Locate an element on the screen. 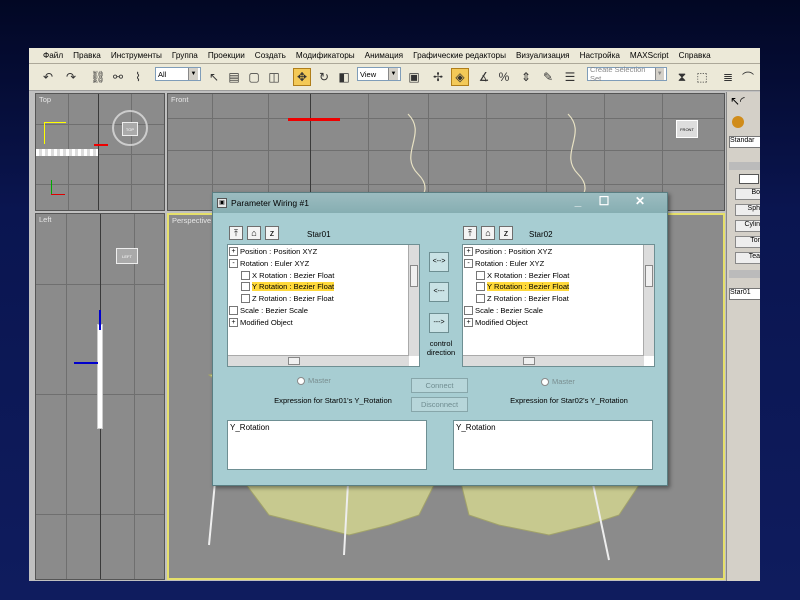 The height and width of the screenshot is (600, 800). sphere-button: Sph is located at coordinates (747, 210).